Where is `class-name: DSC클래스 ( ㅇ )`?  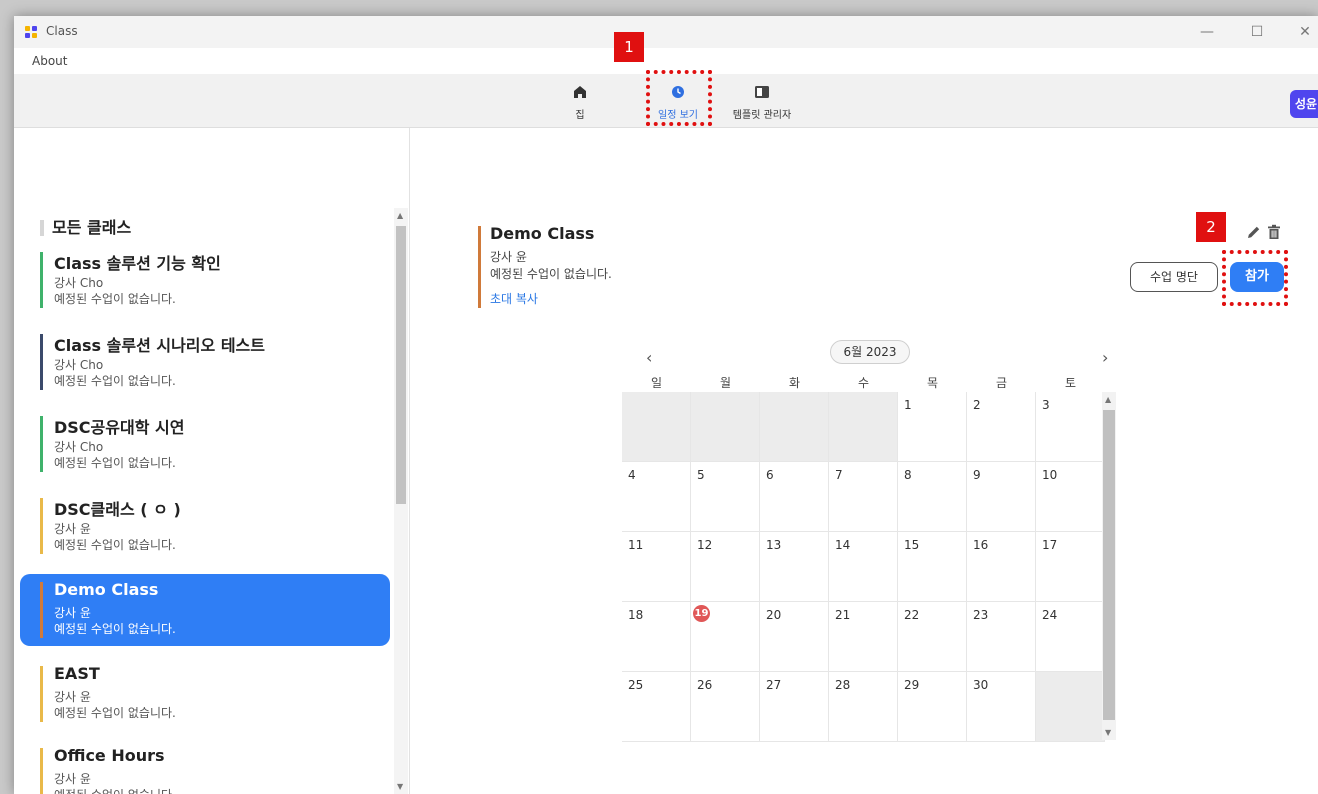 class-name: DSC클래스 ( ㅇ ) is located at coordinates (117, 509).